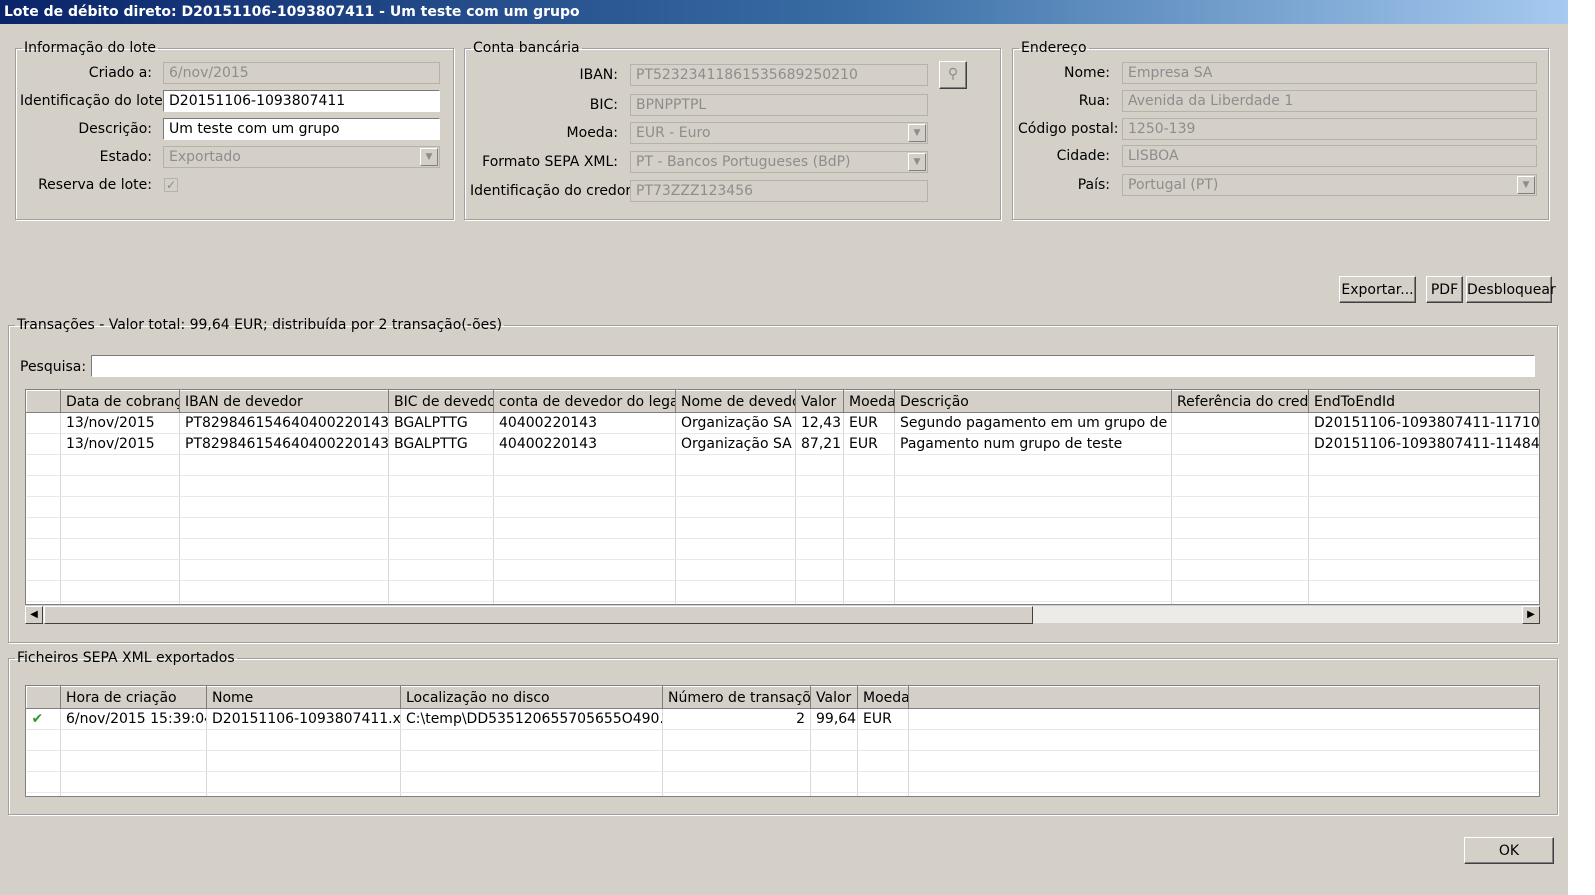 This screenshot has height=895, width=1595. I want to click on tx-column-header: Referência do credor, so click(1240, 401).